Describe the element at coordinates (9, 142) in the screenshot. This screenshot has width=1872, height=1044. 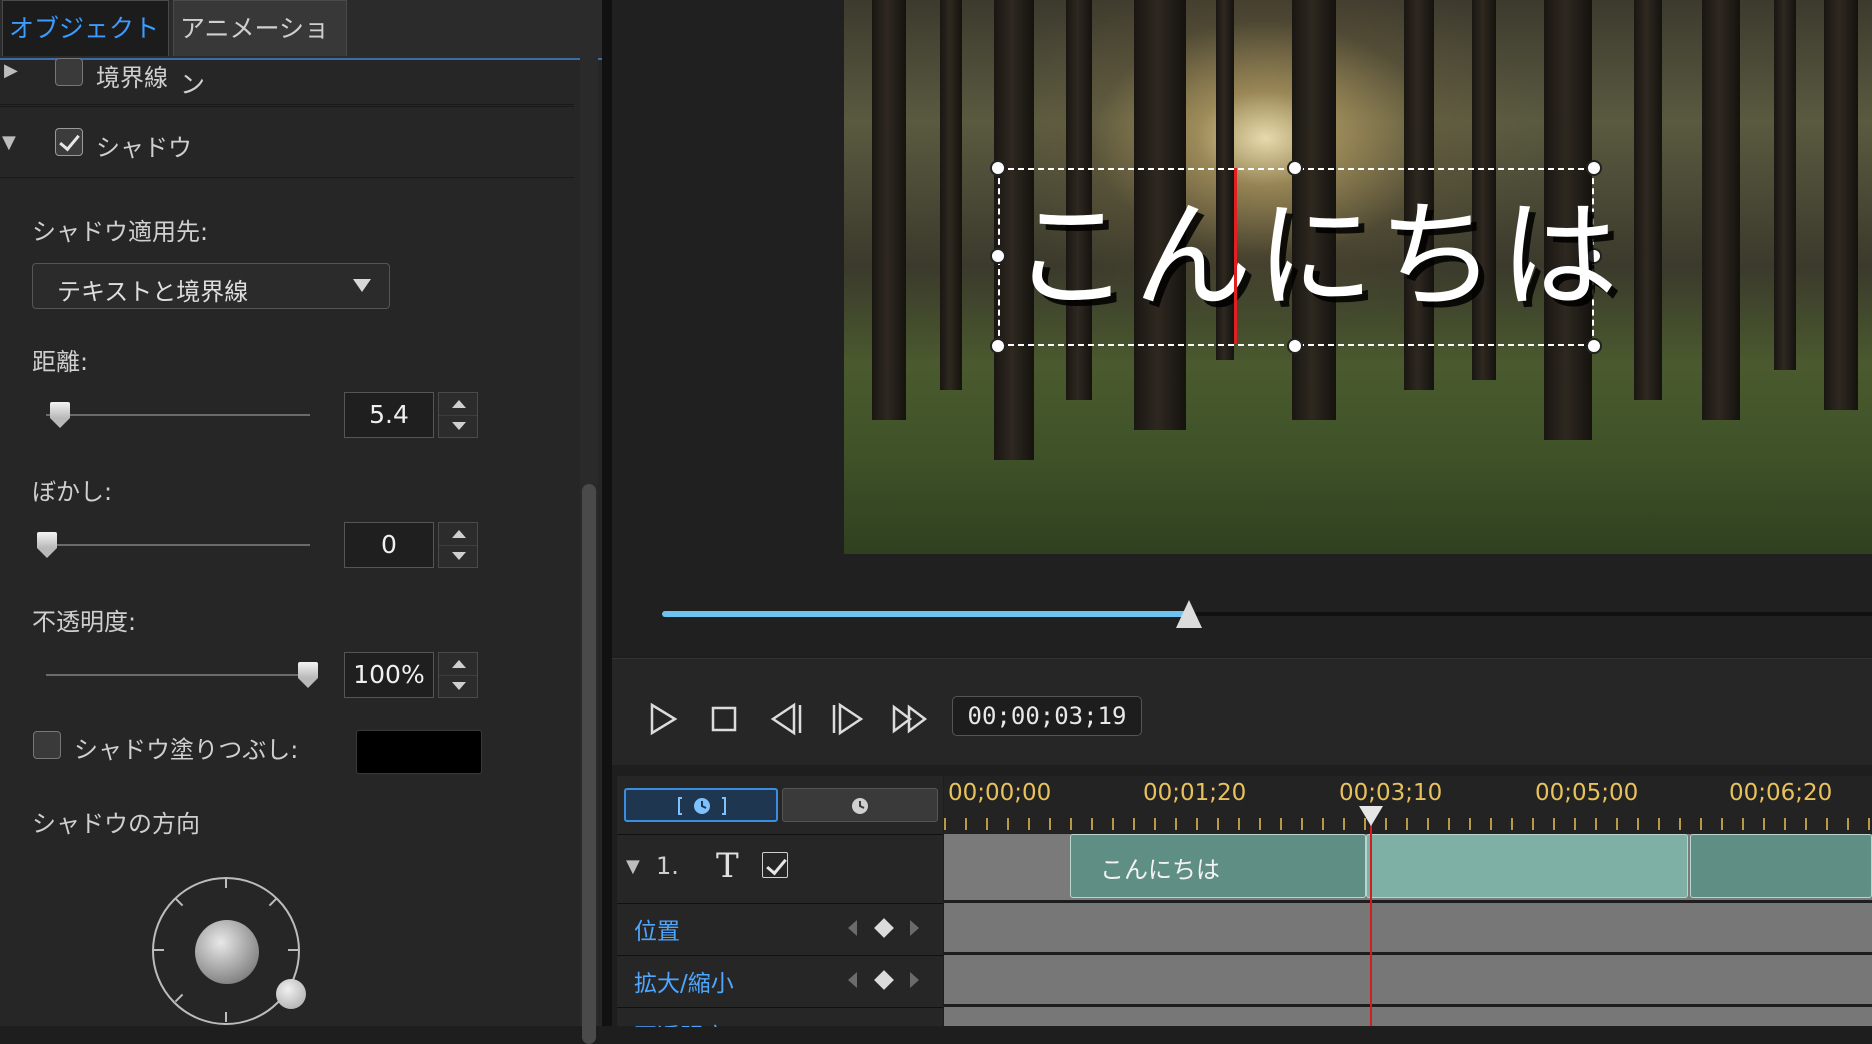
I see `collapse-shadow-icon: ▼` at that location.